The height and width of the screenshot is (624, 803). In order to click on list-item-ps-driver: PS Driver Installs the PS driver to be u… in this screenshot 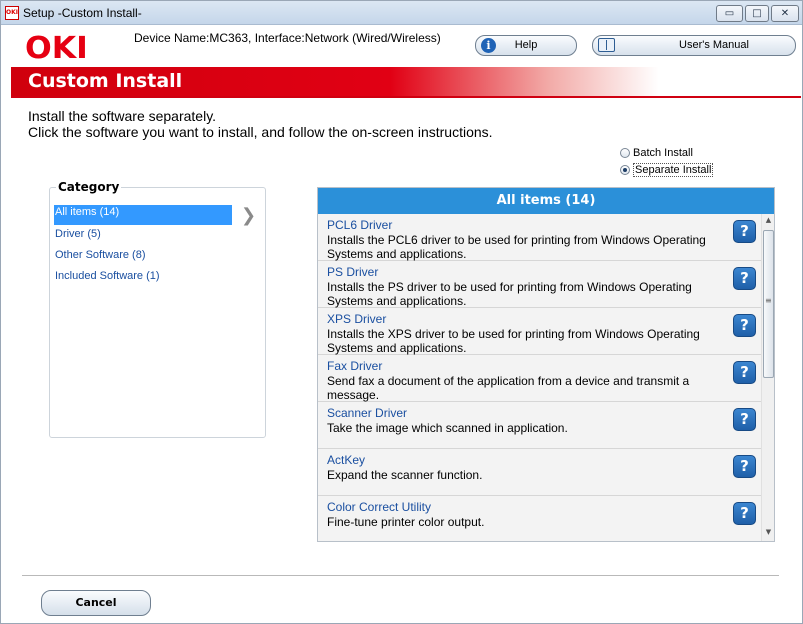, I will do `click(539, 284)`.